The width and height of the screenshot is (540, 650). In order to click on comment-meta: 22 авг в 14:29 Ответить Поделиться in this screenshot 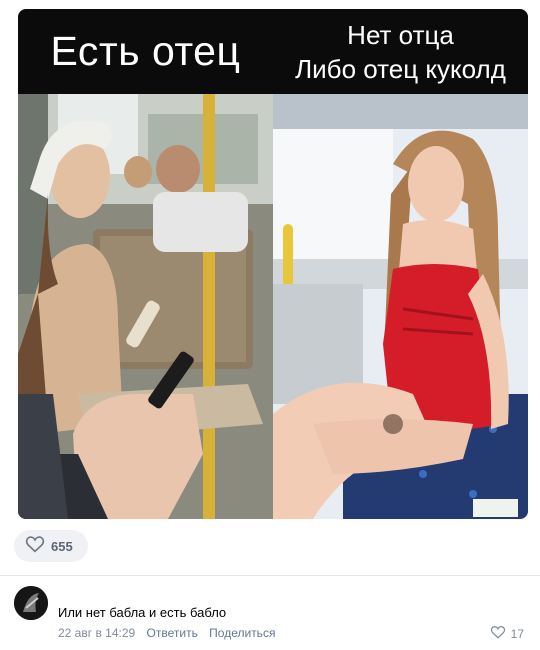, I will do `click(166, 633)`.